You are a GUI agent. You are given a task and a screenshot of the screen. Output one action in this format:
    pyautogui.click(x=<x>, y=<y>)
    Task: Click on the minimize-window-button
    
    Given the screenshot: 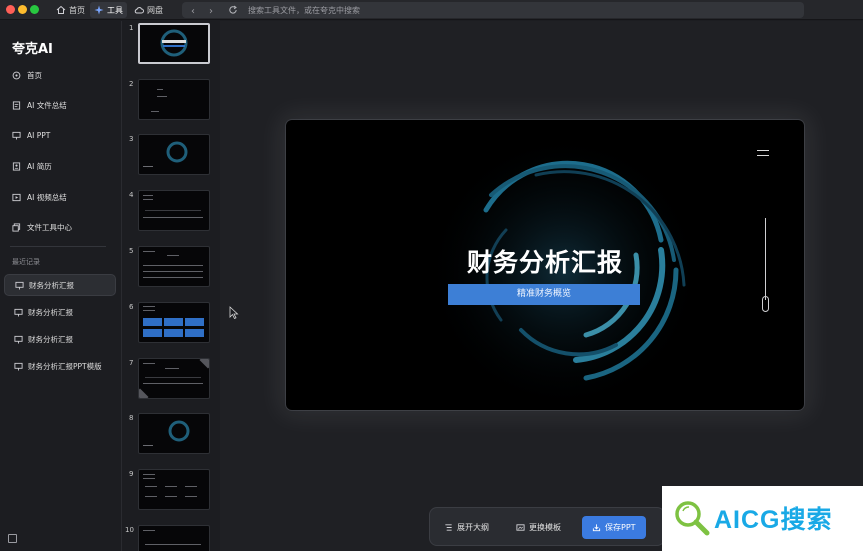 What is the action you would take?
    pyautogui.click(x=22, y=9)
    